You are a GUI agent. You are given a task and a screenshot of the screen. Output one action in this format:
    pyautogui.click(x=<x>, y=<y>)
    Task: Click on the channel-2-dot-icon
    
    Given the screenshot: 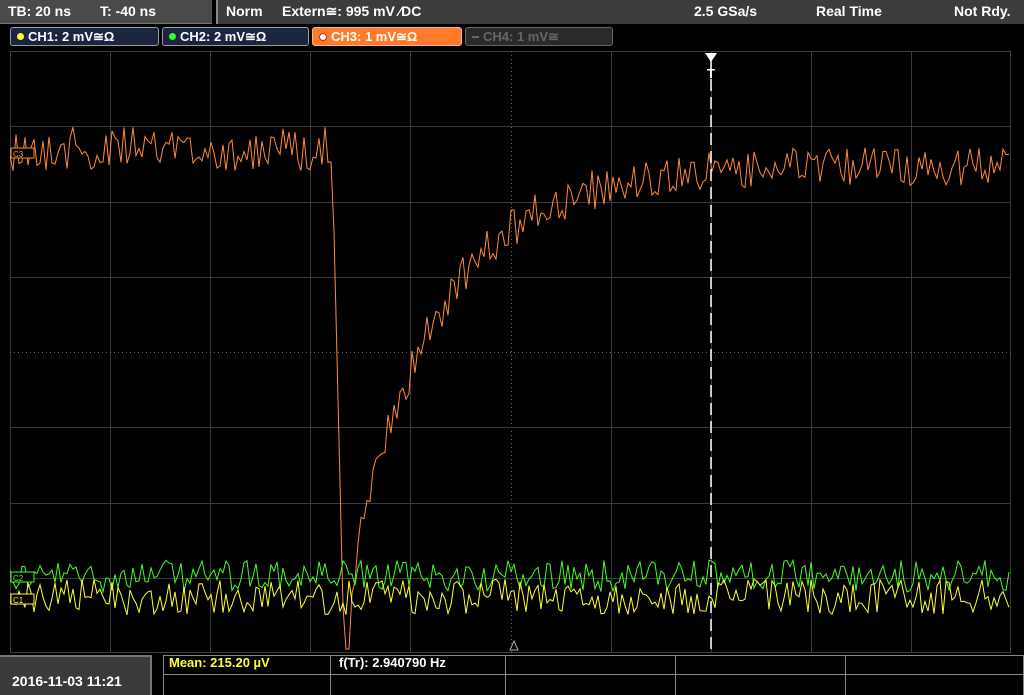 What is the action you would take?
    pyautogui.click(x=172, y=37)
    